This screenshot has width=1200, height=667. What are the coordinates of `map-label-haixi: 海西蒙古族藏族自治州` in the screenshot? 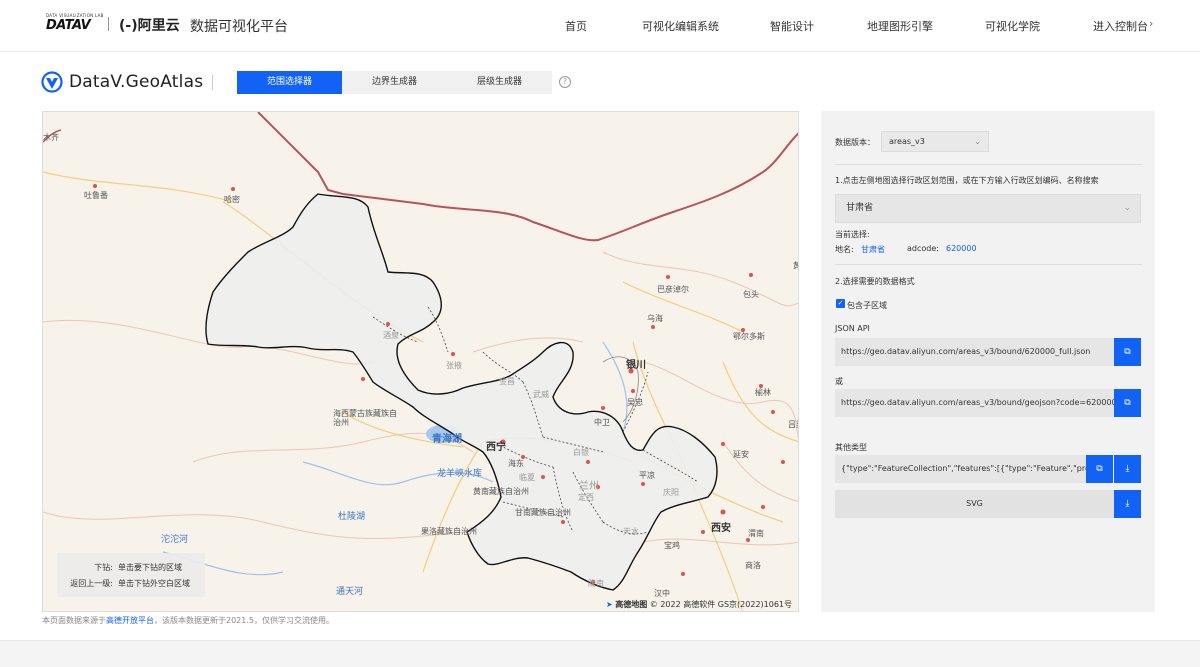 It's located at (365, 418).